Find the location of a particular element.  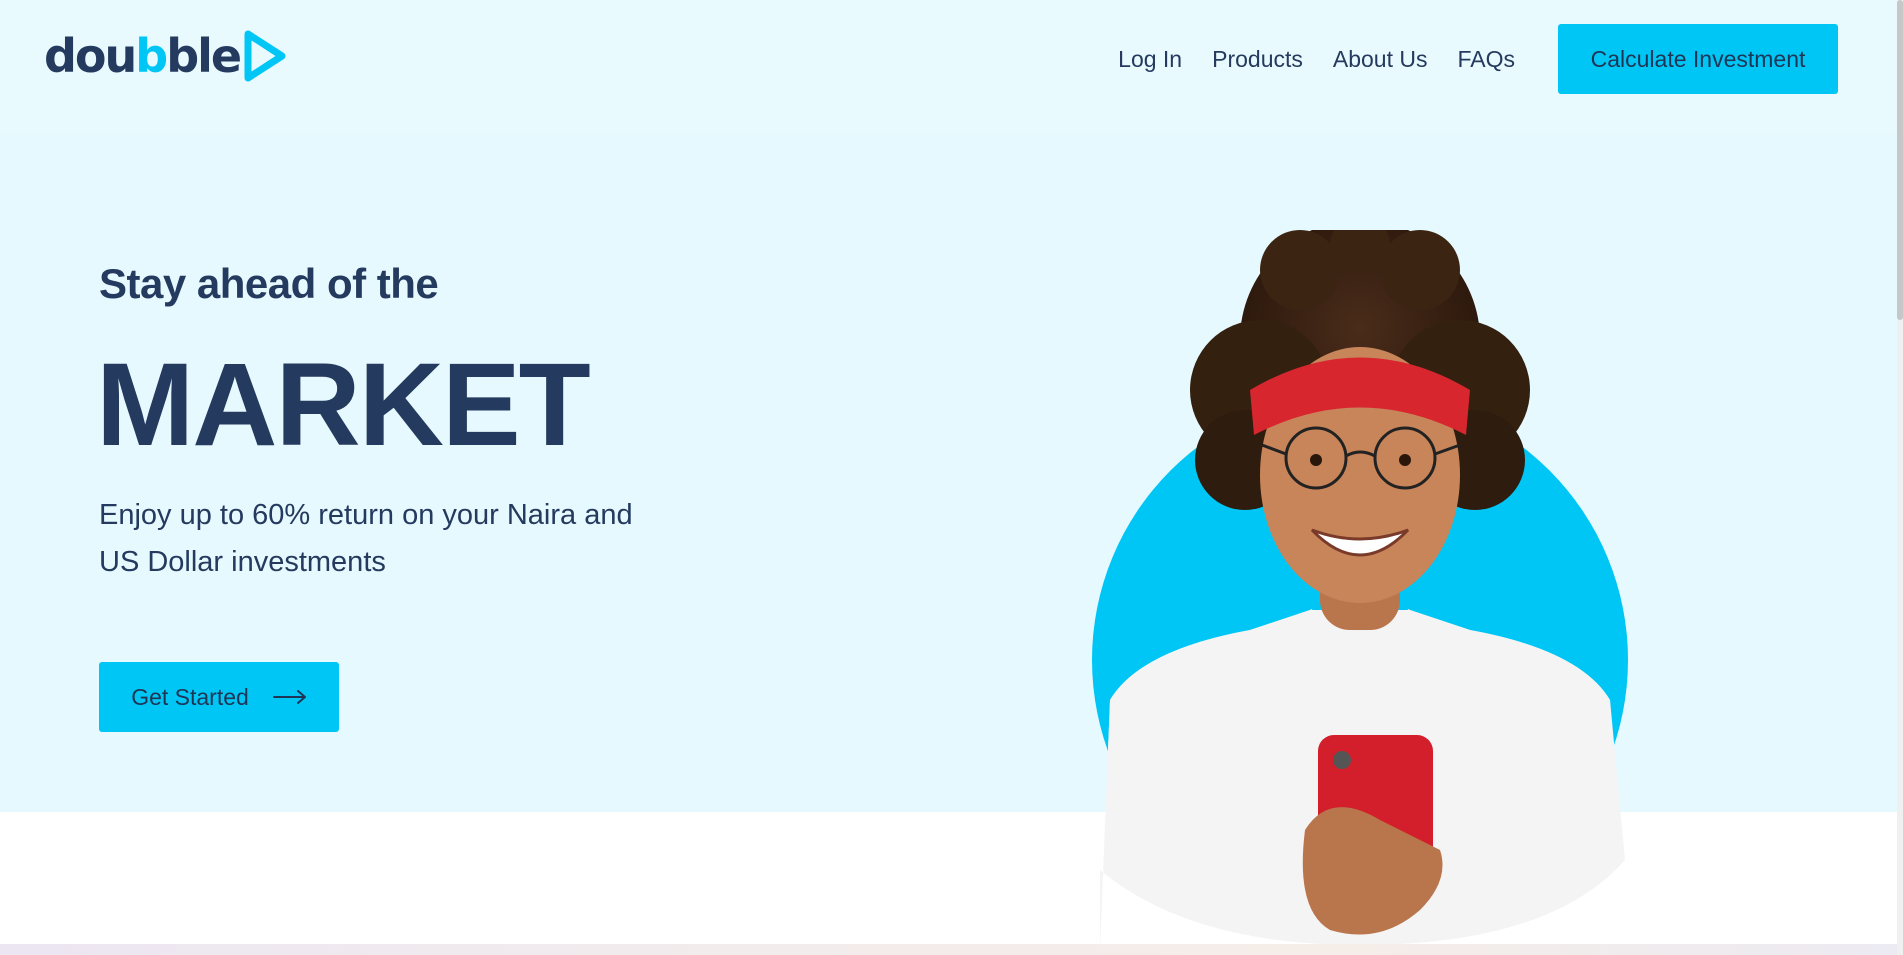

scrollbar-thumb is located at coordinates (1900, 160).